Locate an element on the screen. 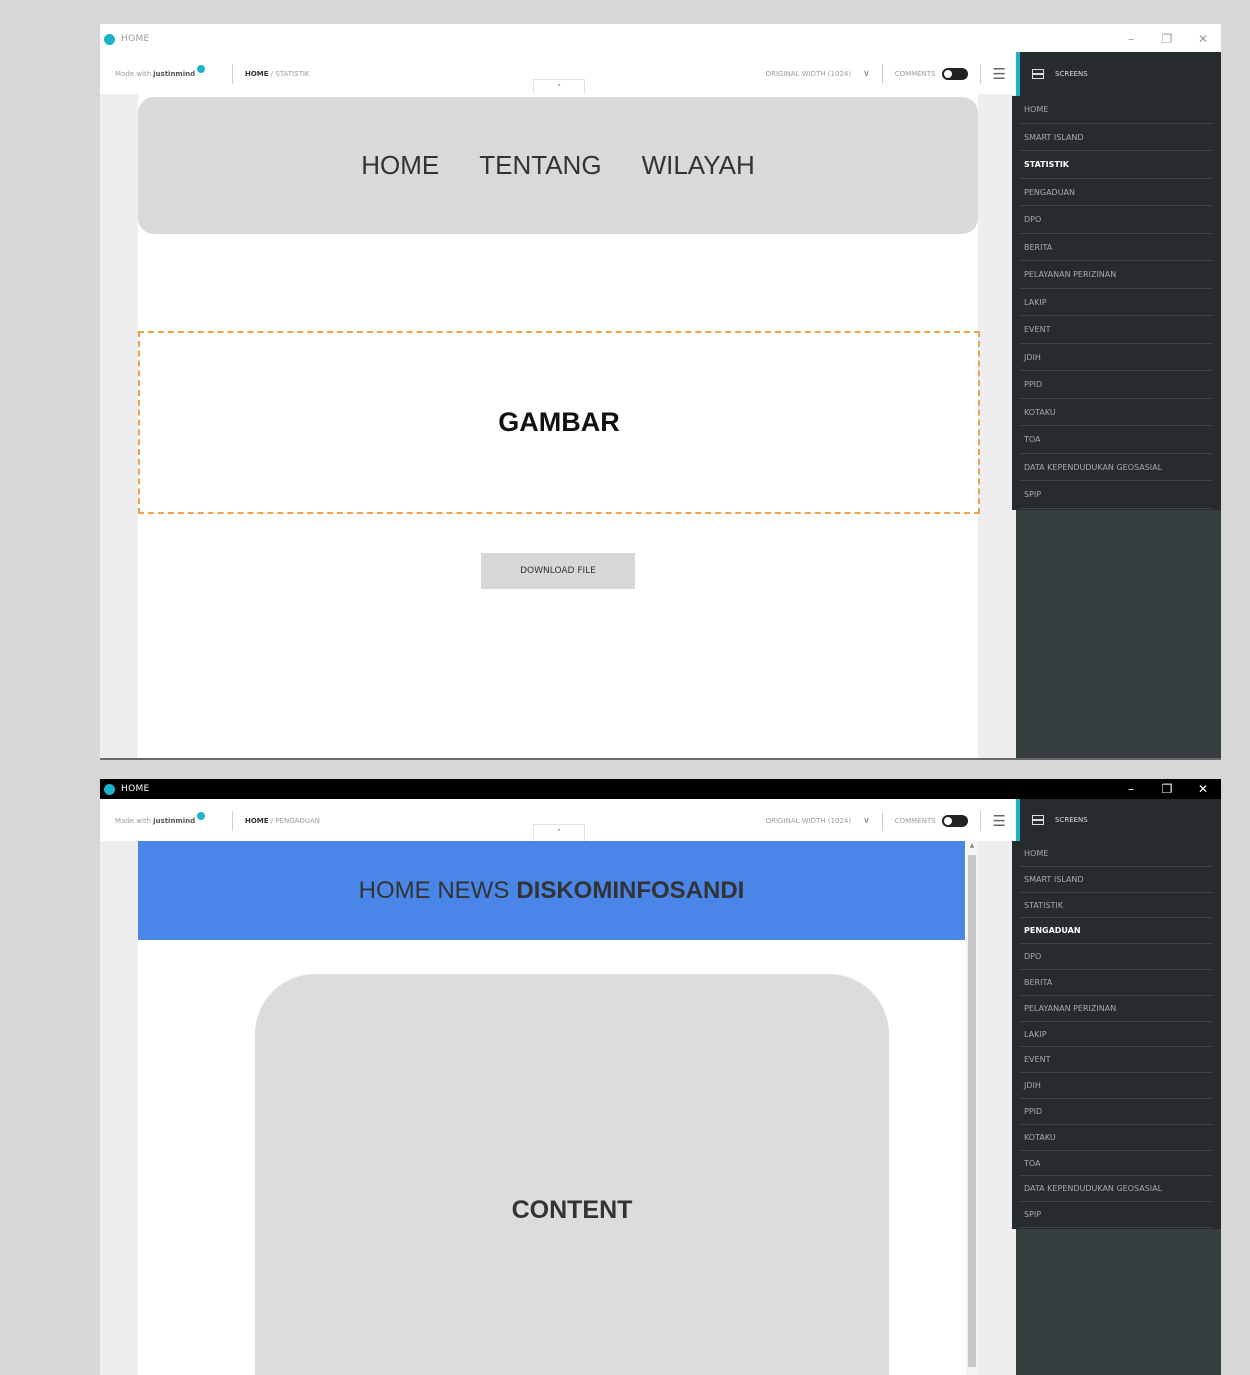 Image resolution: width=1250 pixels, height=1375 pixels. vertical-scrollbar: ▲ is located at coordinates (972, 1108).